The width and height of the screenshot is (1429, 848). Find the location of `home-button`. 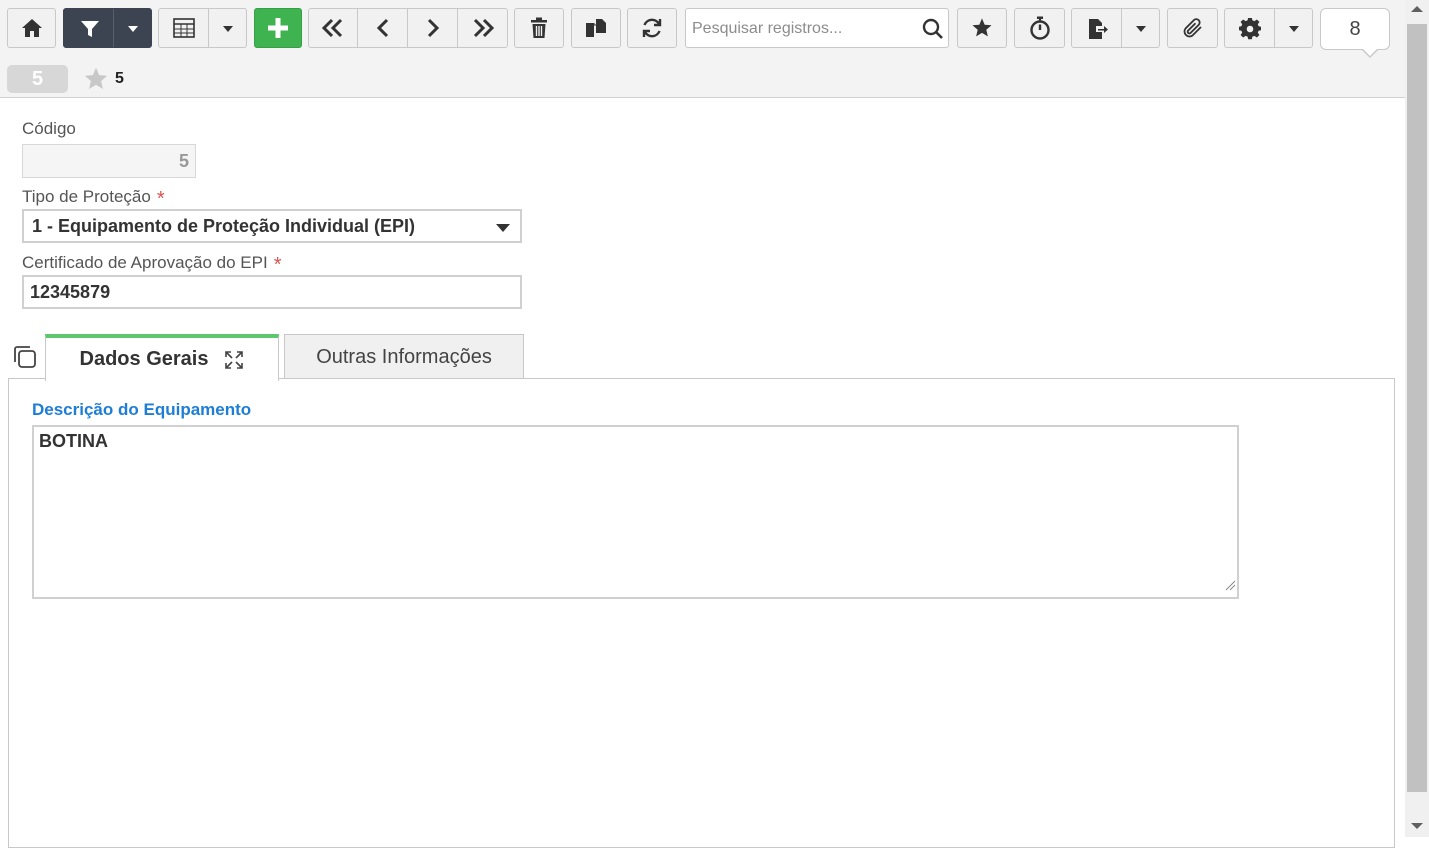

home-button is located at coordinates (31, 28).